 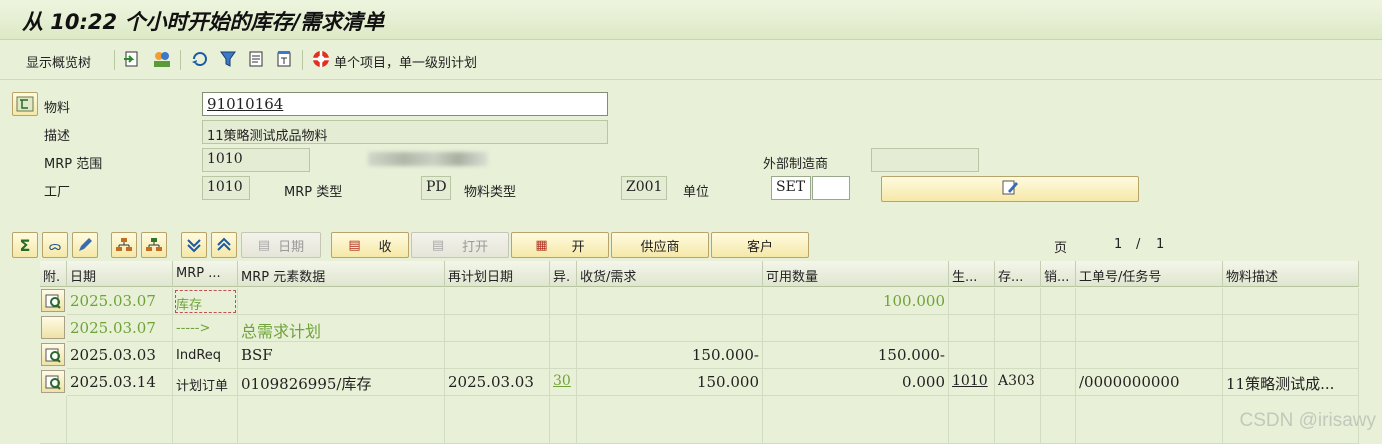 What do you see at coordinates (428, 159) in the screenshot?
I see `blurred-text` at bounding box center [428, 159].